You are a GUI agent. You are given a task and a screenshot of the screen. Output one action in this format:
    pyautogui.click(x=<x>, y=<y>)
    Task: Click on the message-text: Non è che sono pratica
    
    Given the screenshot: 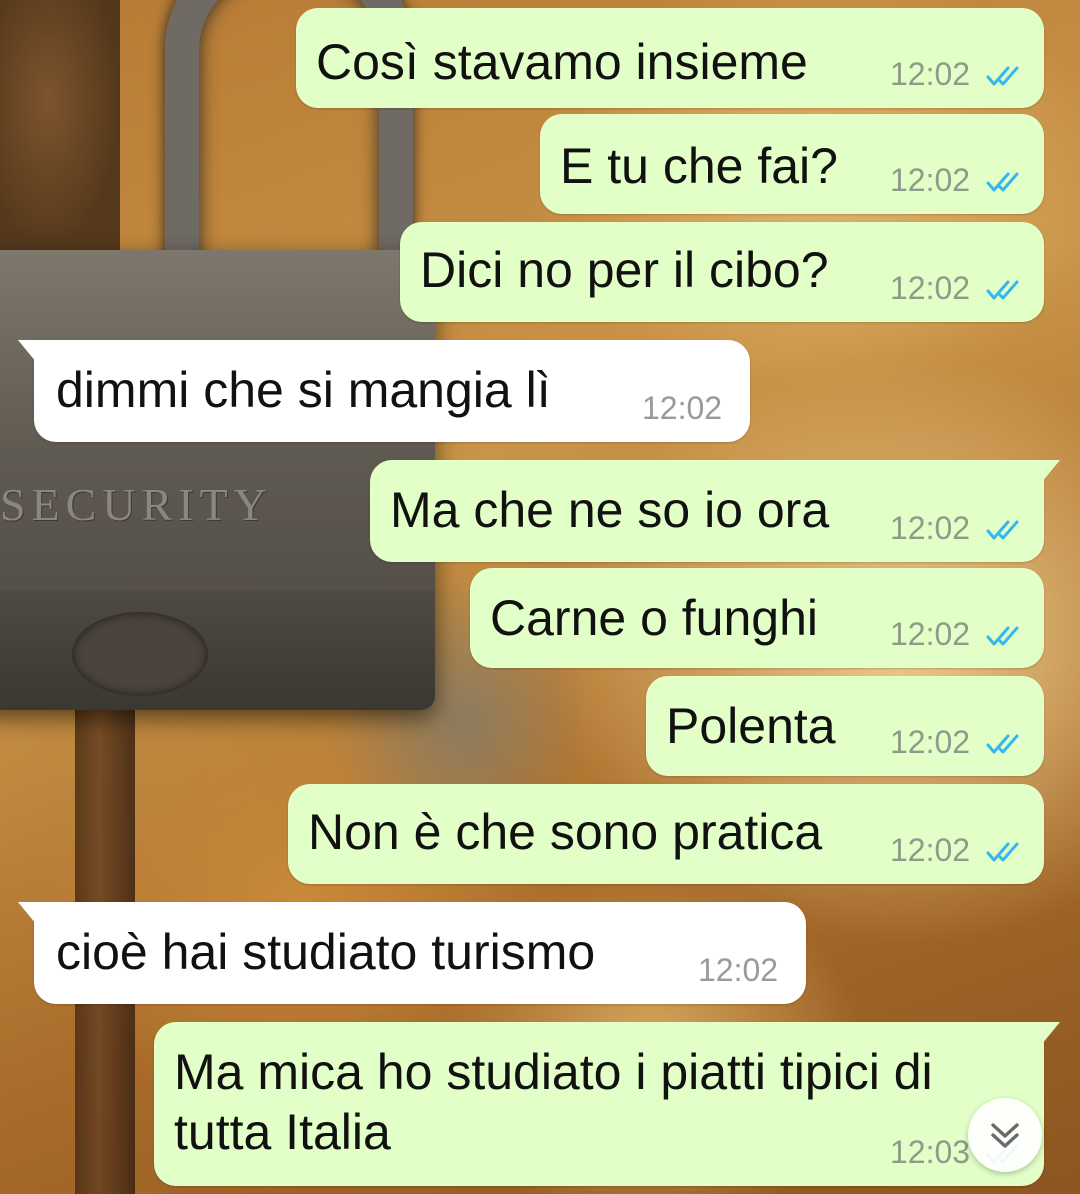 What is the action you would take?
    pyautogui.click(x=565, y=832)
    